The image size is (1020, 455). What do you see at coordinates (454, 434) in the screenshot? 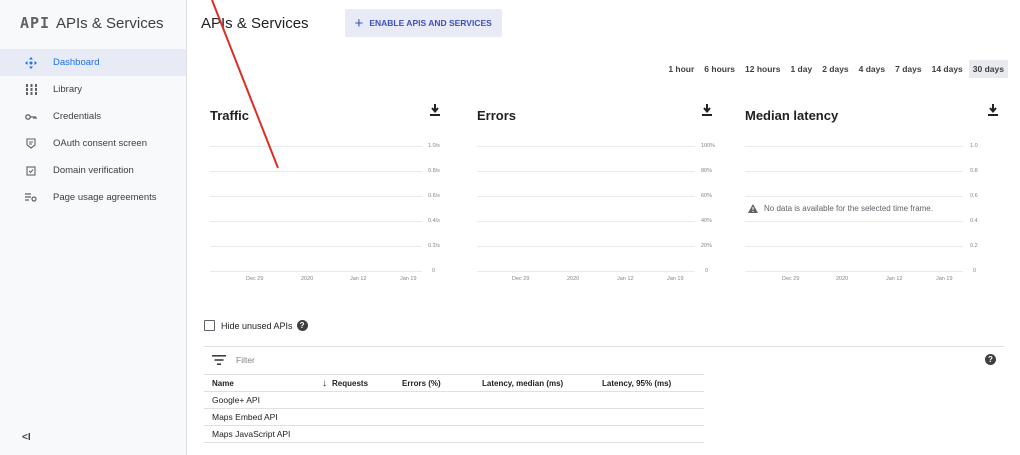
I see `table-row: Maps JavaScript API` at bounding box center [454, 434].